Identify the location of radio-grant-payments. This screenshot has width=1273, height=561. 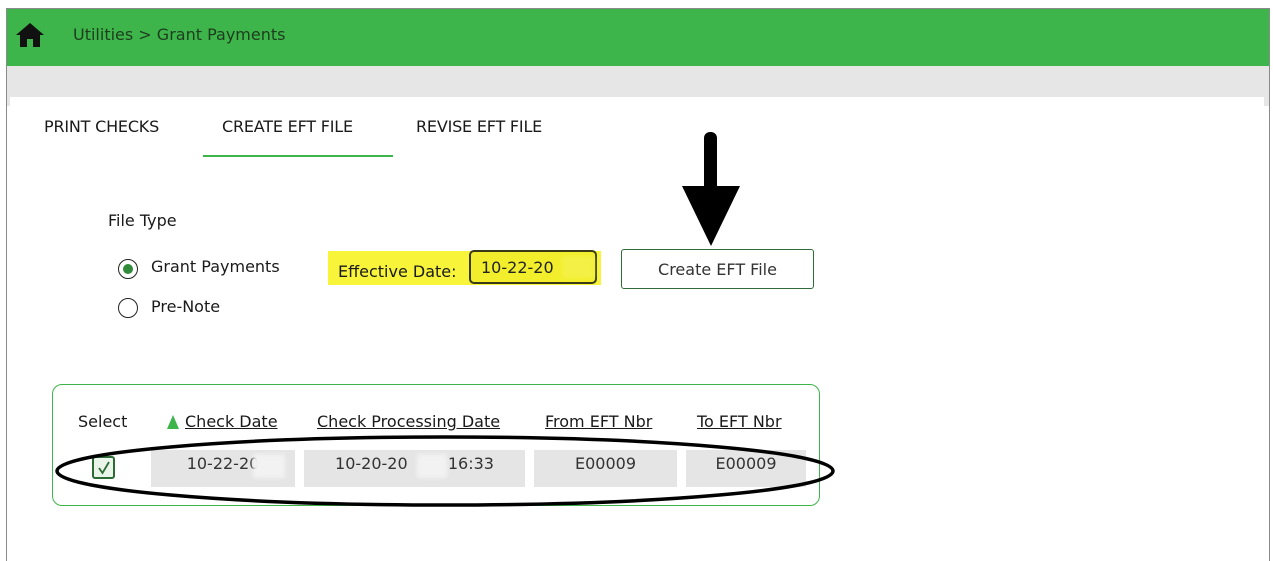
(128, 269).